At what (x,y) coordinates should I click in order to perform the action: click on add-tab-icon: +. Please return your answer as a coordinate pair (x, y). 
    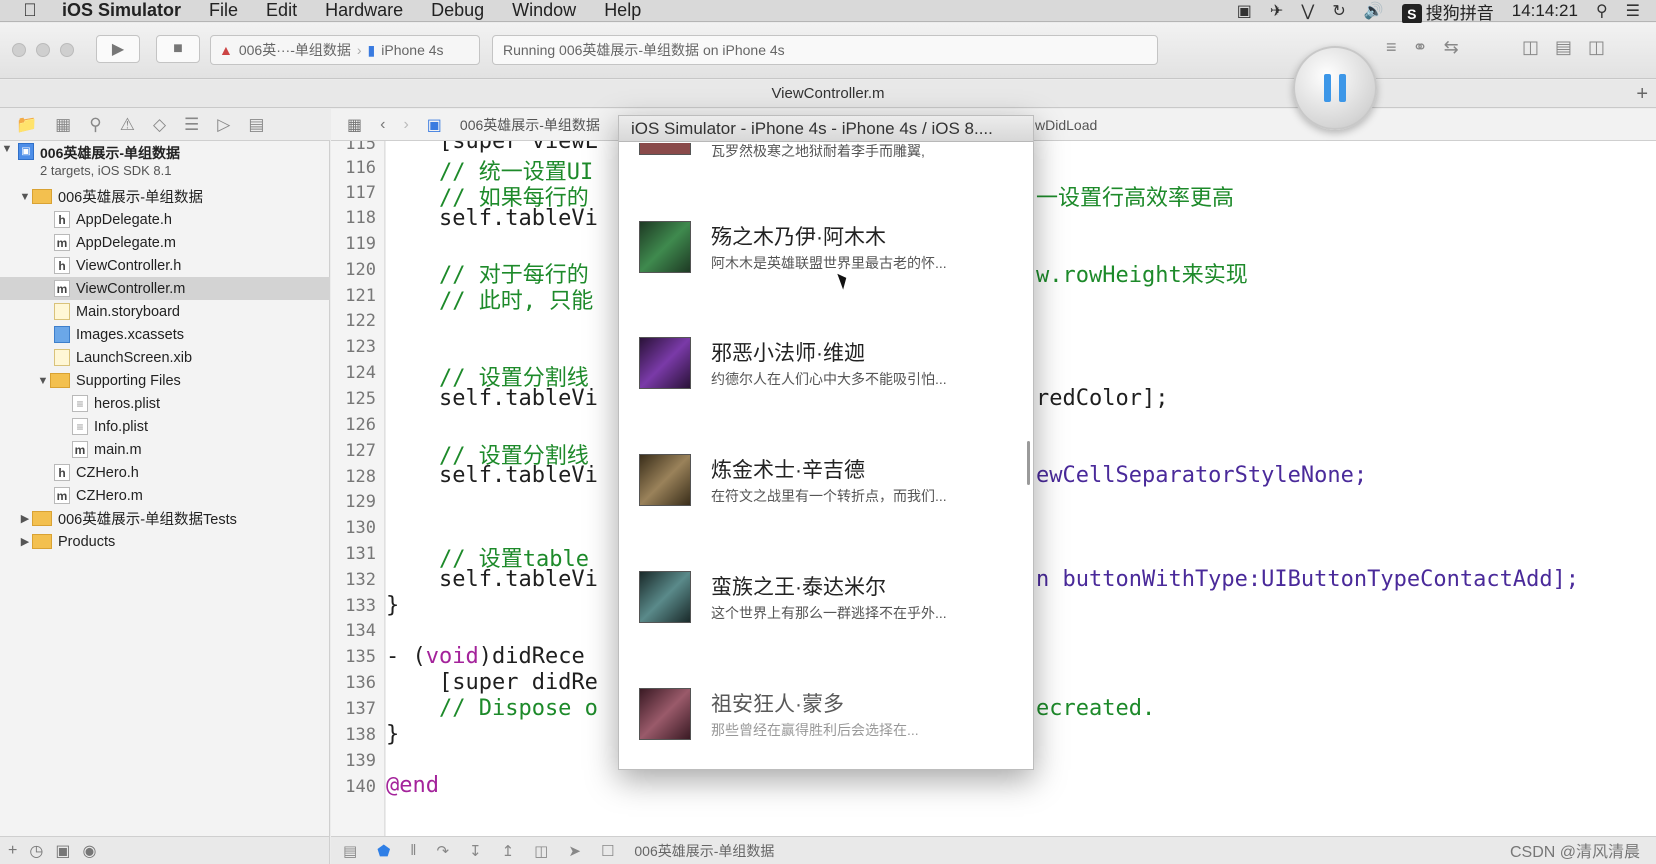
    Looking at the image, I should click on (1642, 94).